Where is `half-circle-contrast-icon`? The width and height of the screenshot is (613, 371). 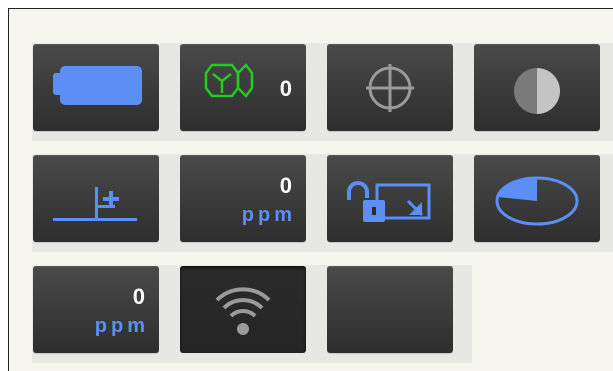
half-circle-contrast-icon is located at coordinates (537, 91).